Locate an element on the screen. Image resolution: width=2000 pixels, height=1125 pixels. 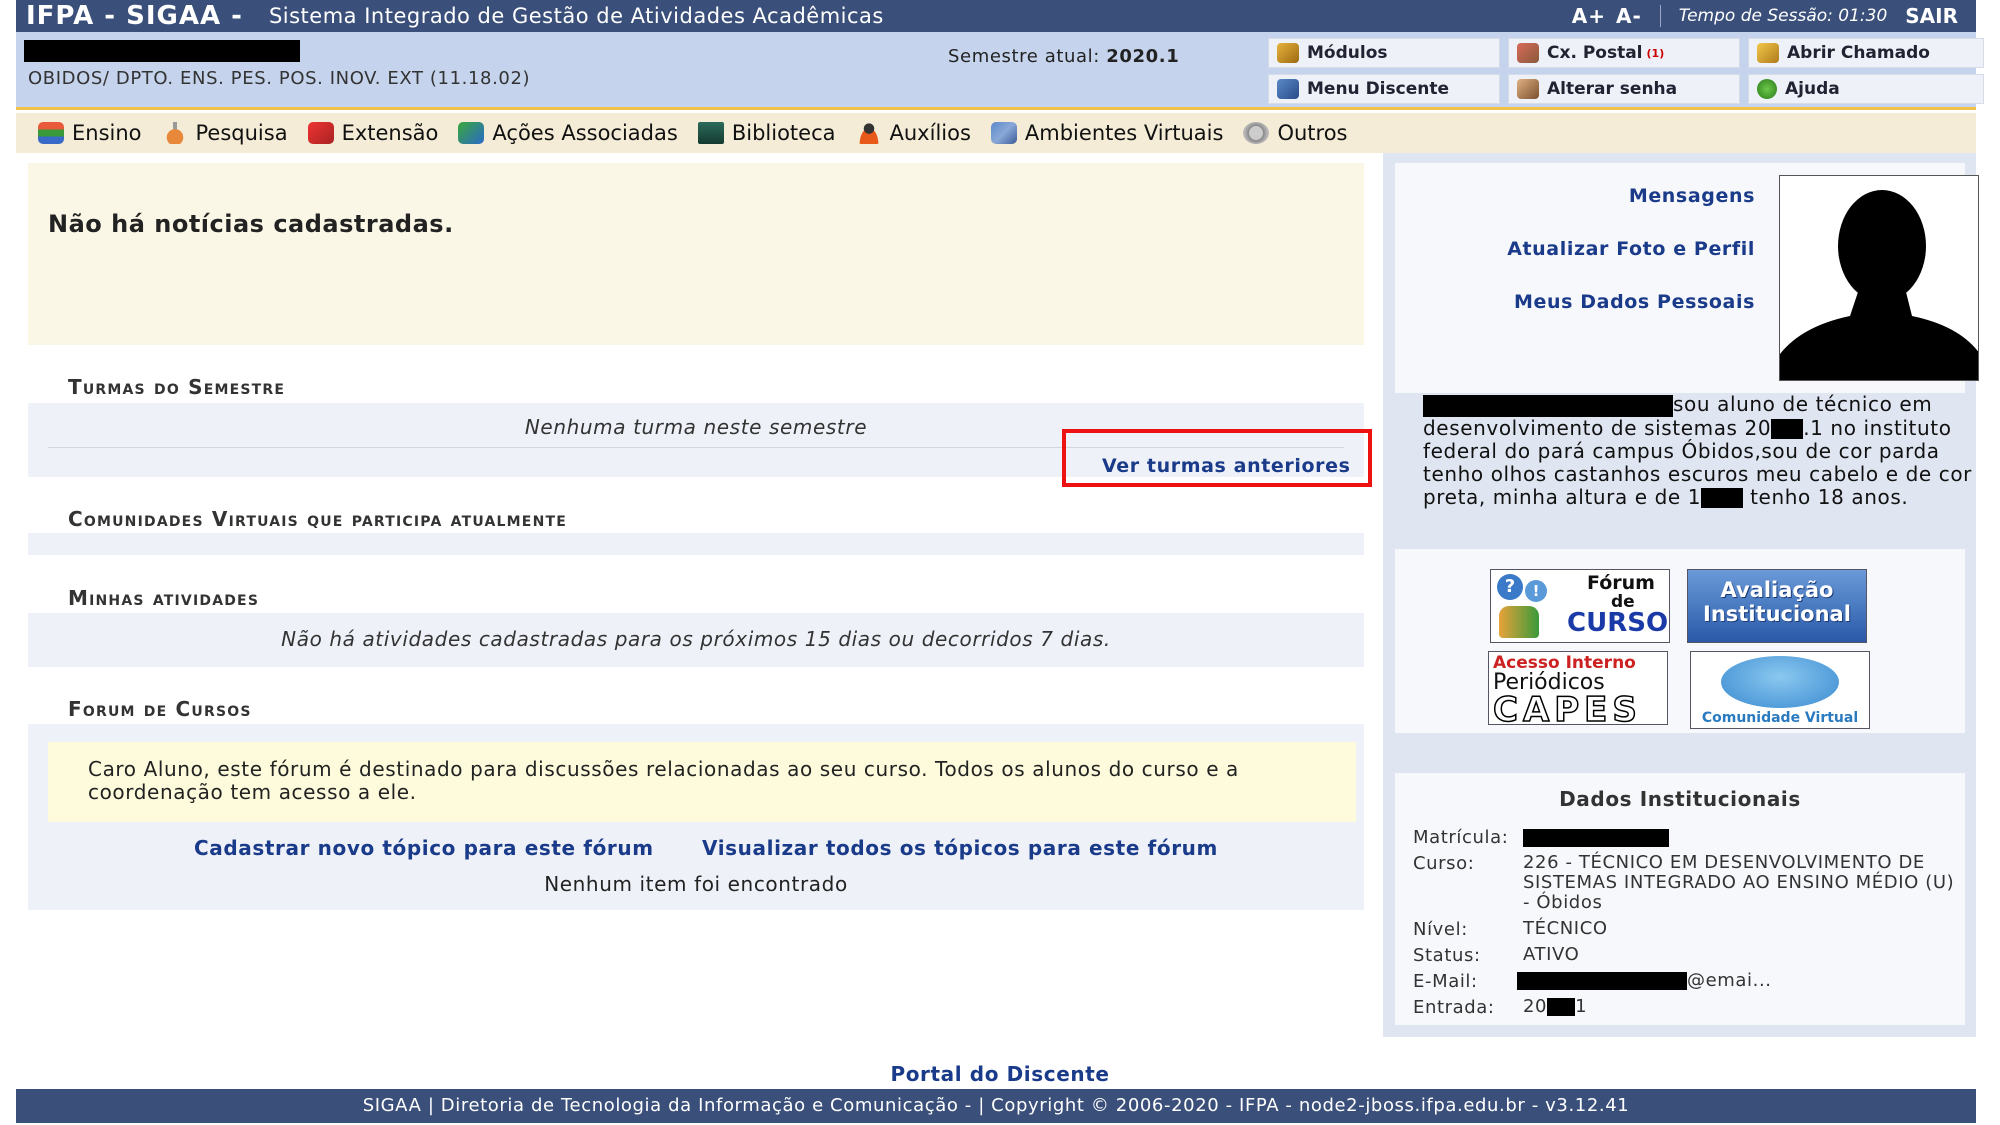
semester-label: Semestre atual: is located at coordinates (1024, 56).